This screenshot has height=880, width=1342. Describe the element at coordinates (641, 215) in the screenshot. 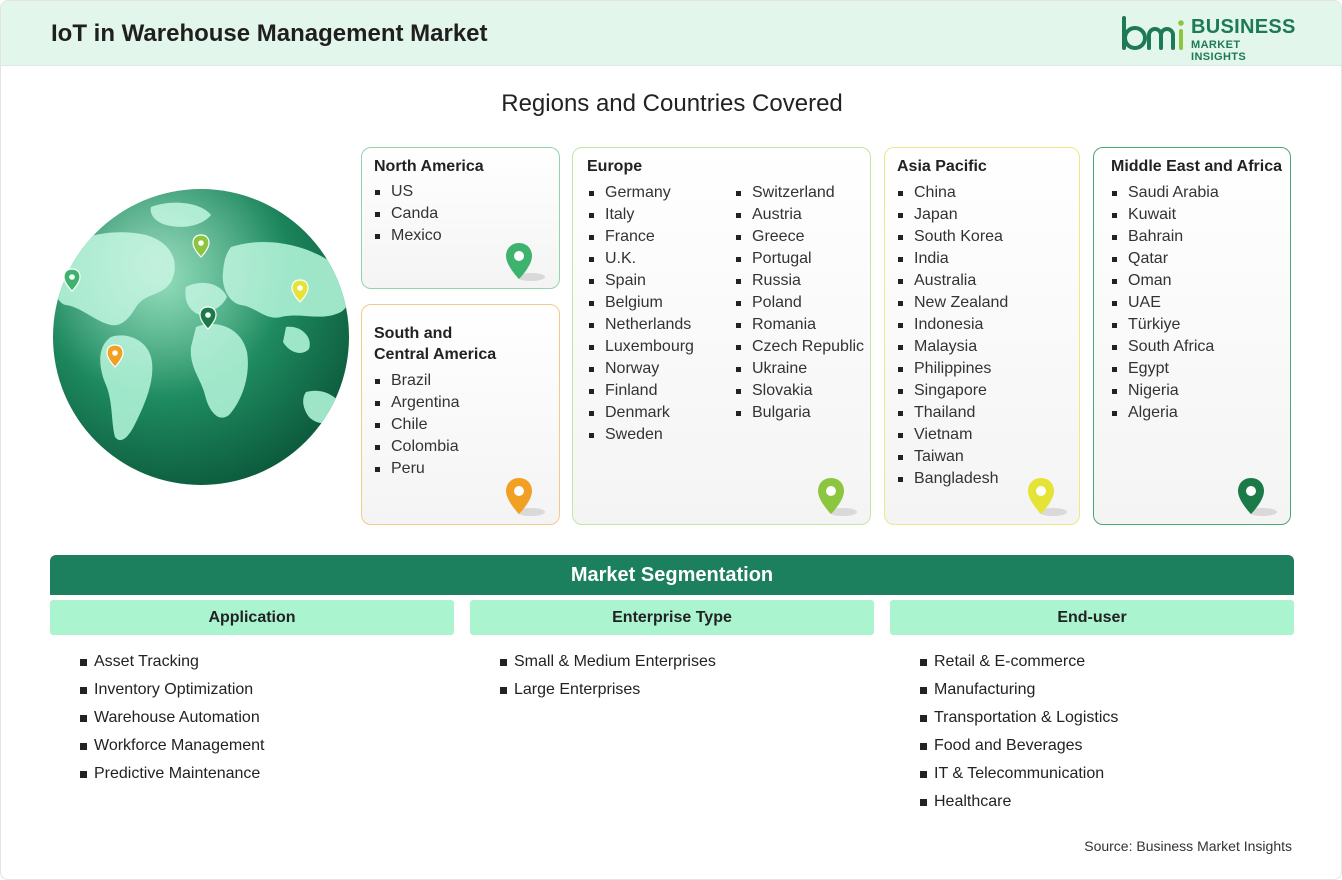

I see `list-item: Italy` at that location.